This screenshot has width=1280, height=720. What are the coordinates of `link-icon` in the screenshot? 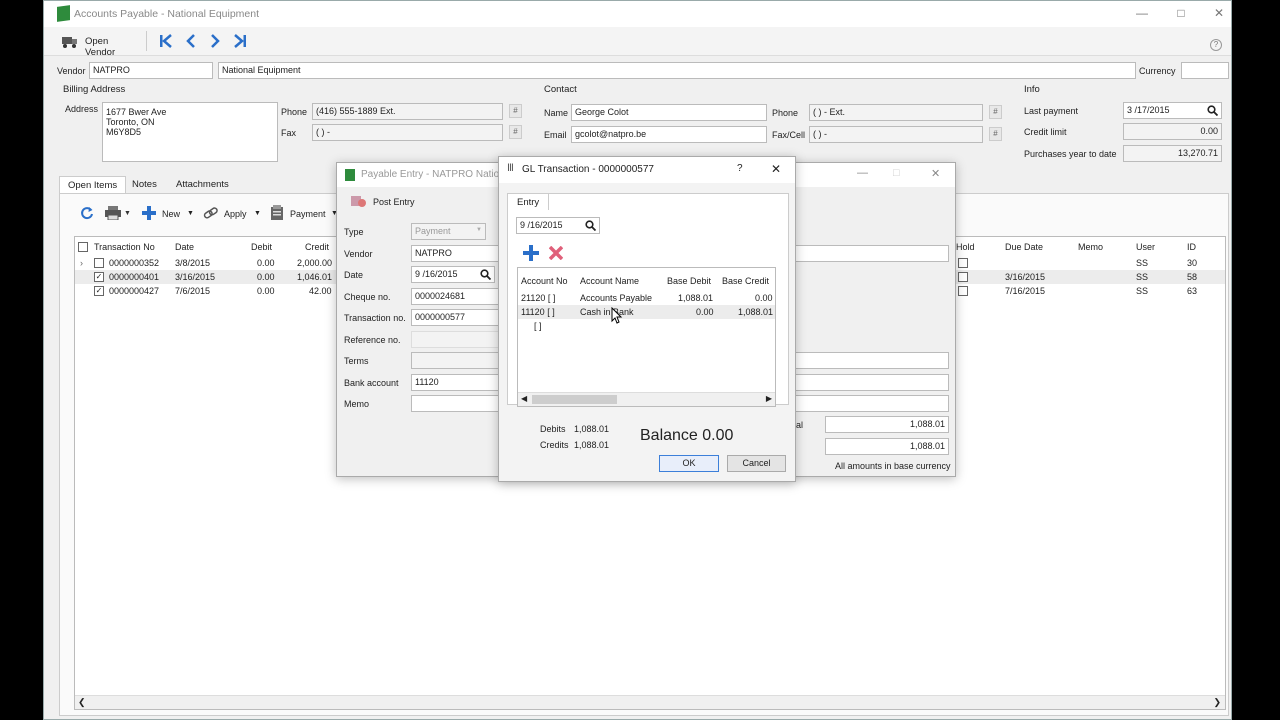 It's located at (211, 213).